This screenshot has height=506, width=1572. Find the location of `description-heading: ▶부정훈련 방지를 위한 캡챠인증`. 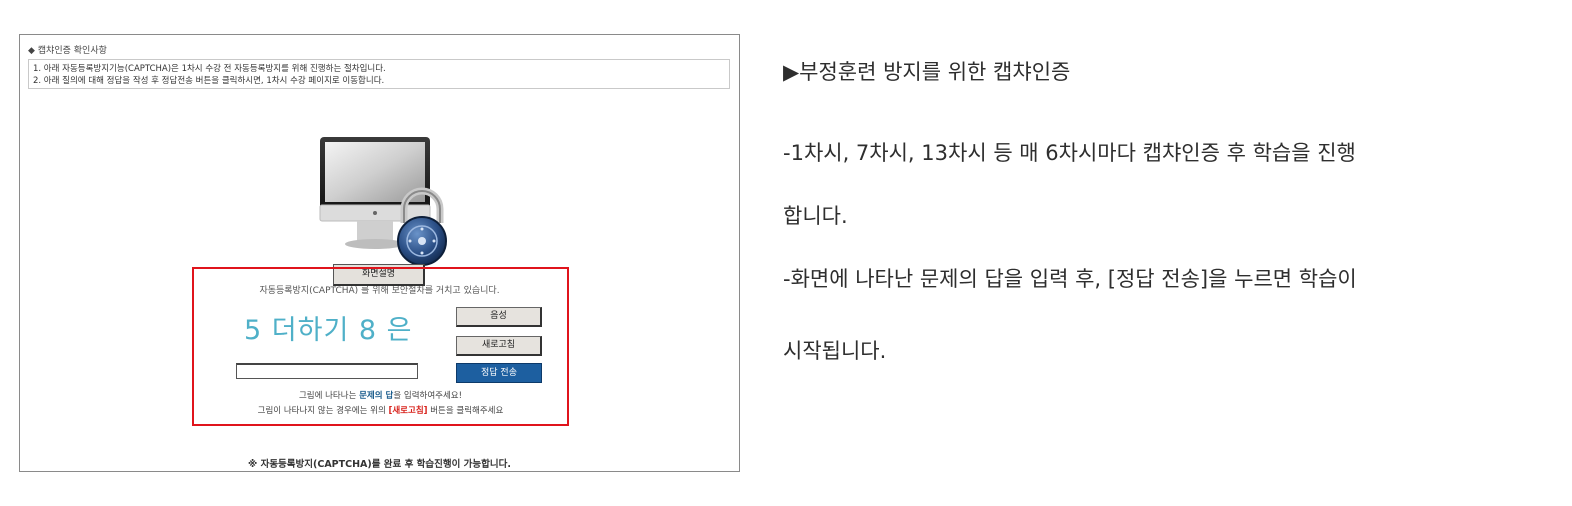

description-heading: ▶부정훈련 방지를 위한 캡챠인증 is located at coordinates (927, 72).